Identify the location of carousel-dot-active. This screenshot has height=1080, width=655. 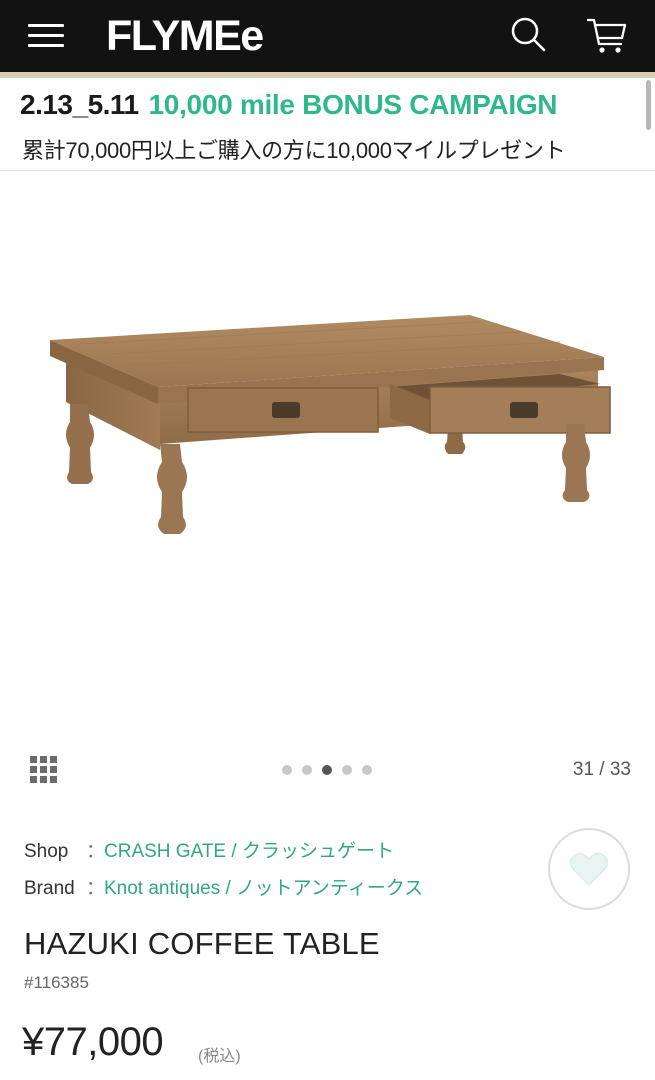
(327, 770).